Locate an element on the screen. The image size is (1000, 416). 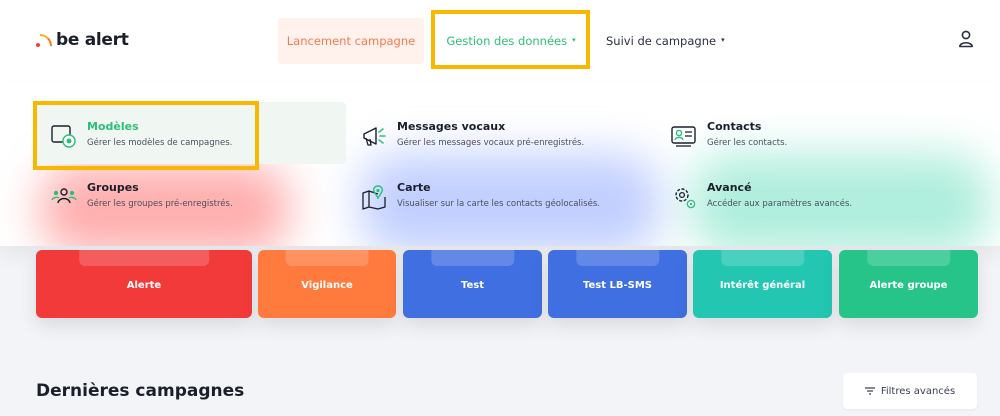
logo-mark-icon is located at coordinates (45, 40).